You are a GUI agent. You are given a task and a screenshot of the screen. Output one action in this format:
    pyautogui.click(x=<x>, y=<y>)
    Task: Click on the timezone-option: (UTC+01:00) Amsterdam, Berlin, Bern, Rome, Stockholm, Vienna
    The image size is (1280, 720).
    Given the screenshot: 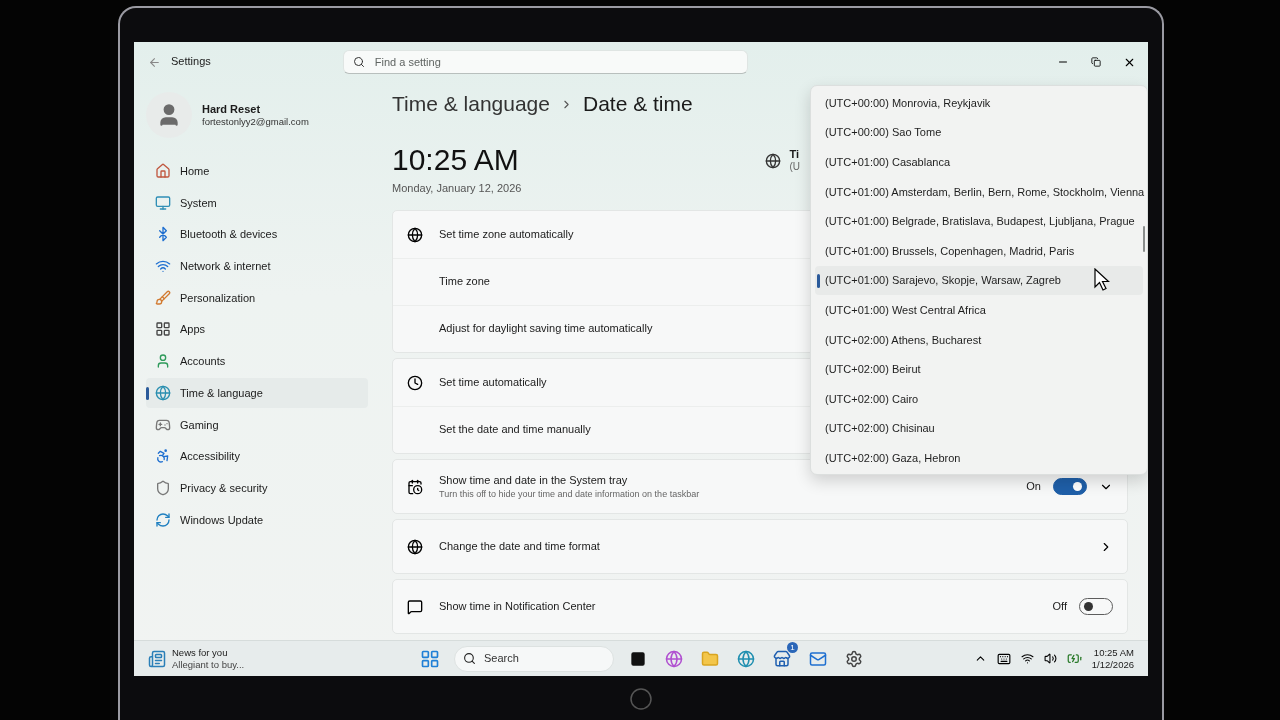 What is the action you would take?
    pyautogui.click(x=979, y=191)
    